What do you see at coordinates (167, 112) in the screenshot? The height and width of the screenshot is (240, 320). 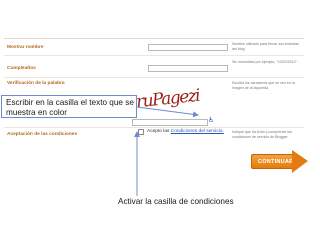 I see `captcha-callout-arrow` at bounding box center [167, 112].